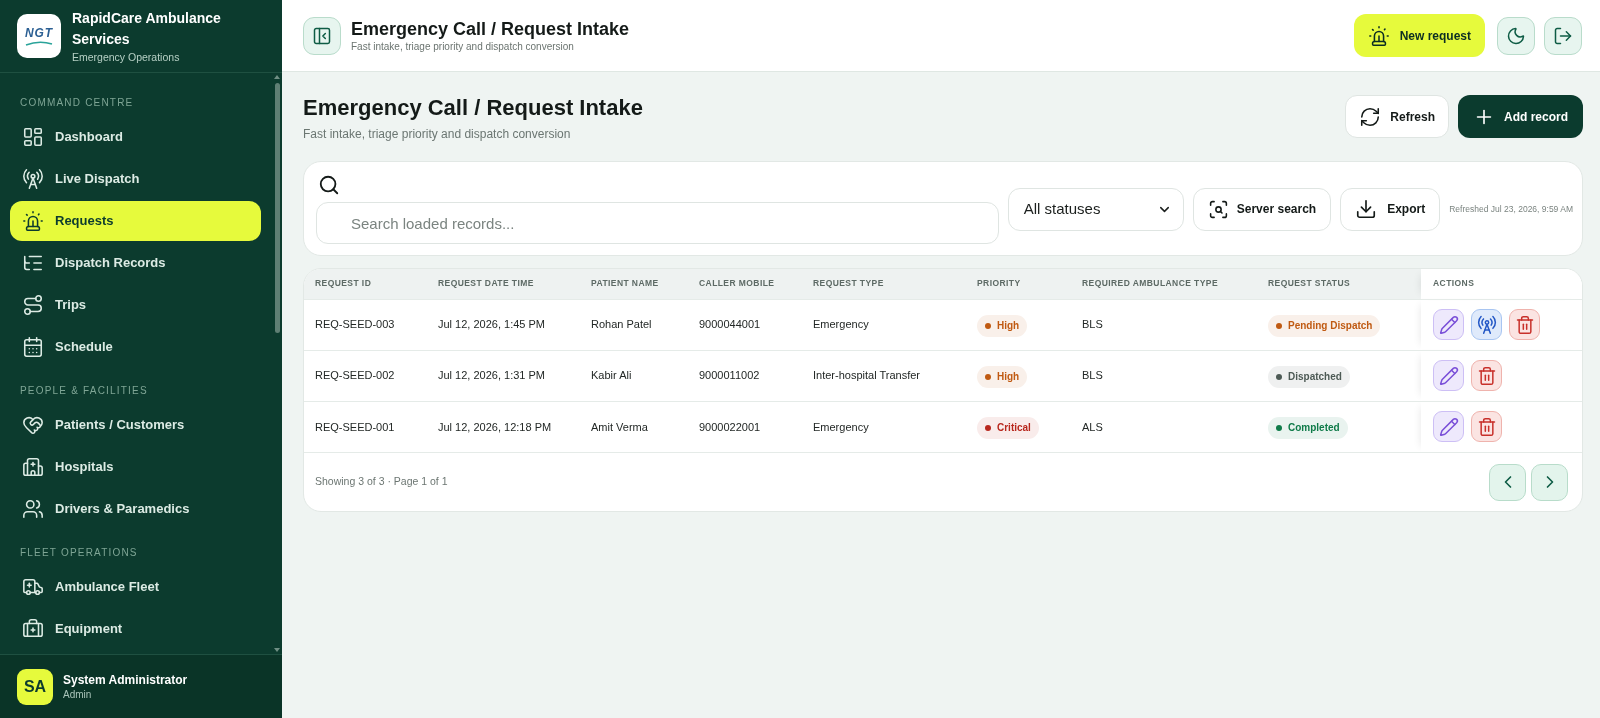 The width and height of the screenshot is (1600, 718). I want to click on column-header: REQUEST DATE TIME, so click(503, 284).